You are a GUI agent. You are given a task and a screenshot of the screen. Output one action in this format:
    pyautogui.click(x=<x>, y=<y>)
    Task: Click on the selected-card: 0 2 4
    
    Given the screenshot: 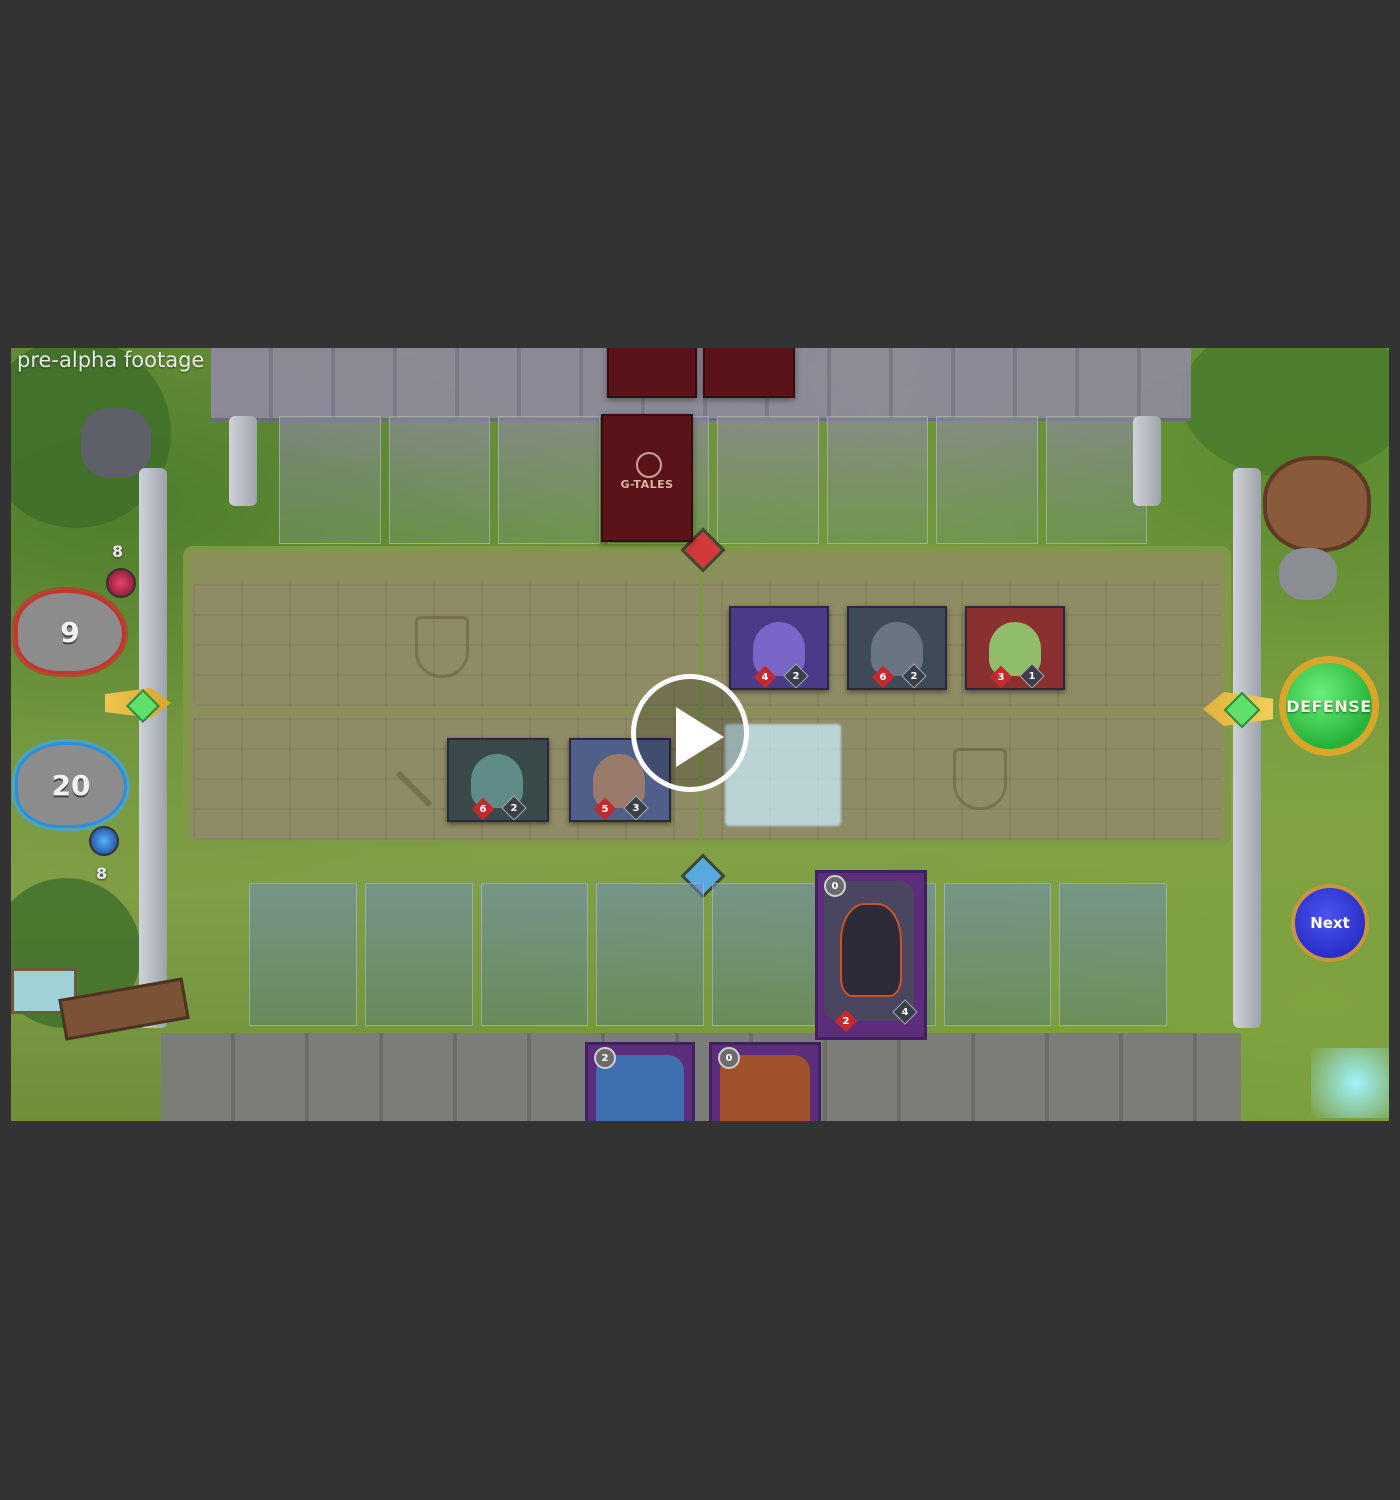 What is the action you would take?
    pyautogui.click(x=871, y=955)
    